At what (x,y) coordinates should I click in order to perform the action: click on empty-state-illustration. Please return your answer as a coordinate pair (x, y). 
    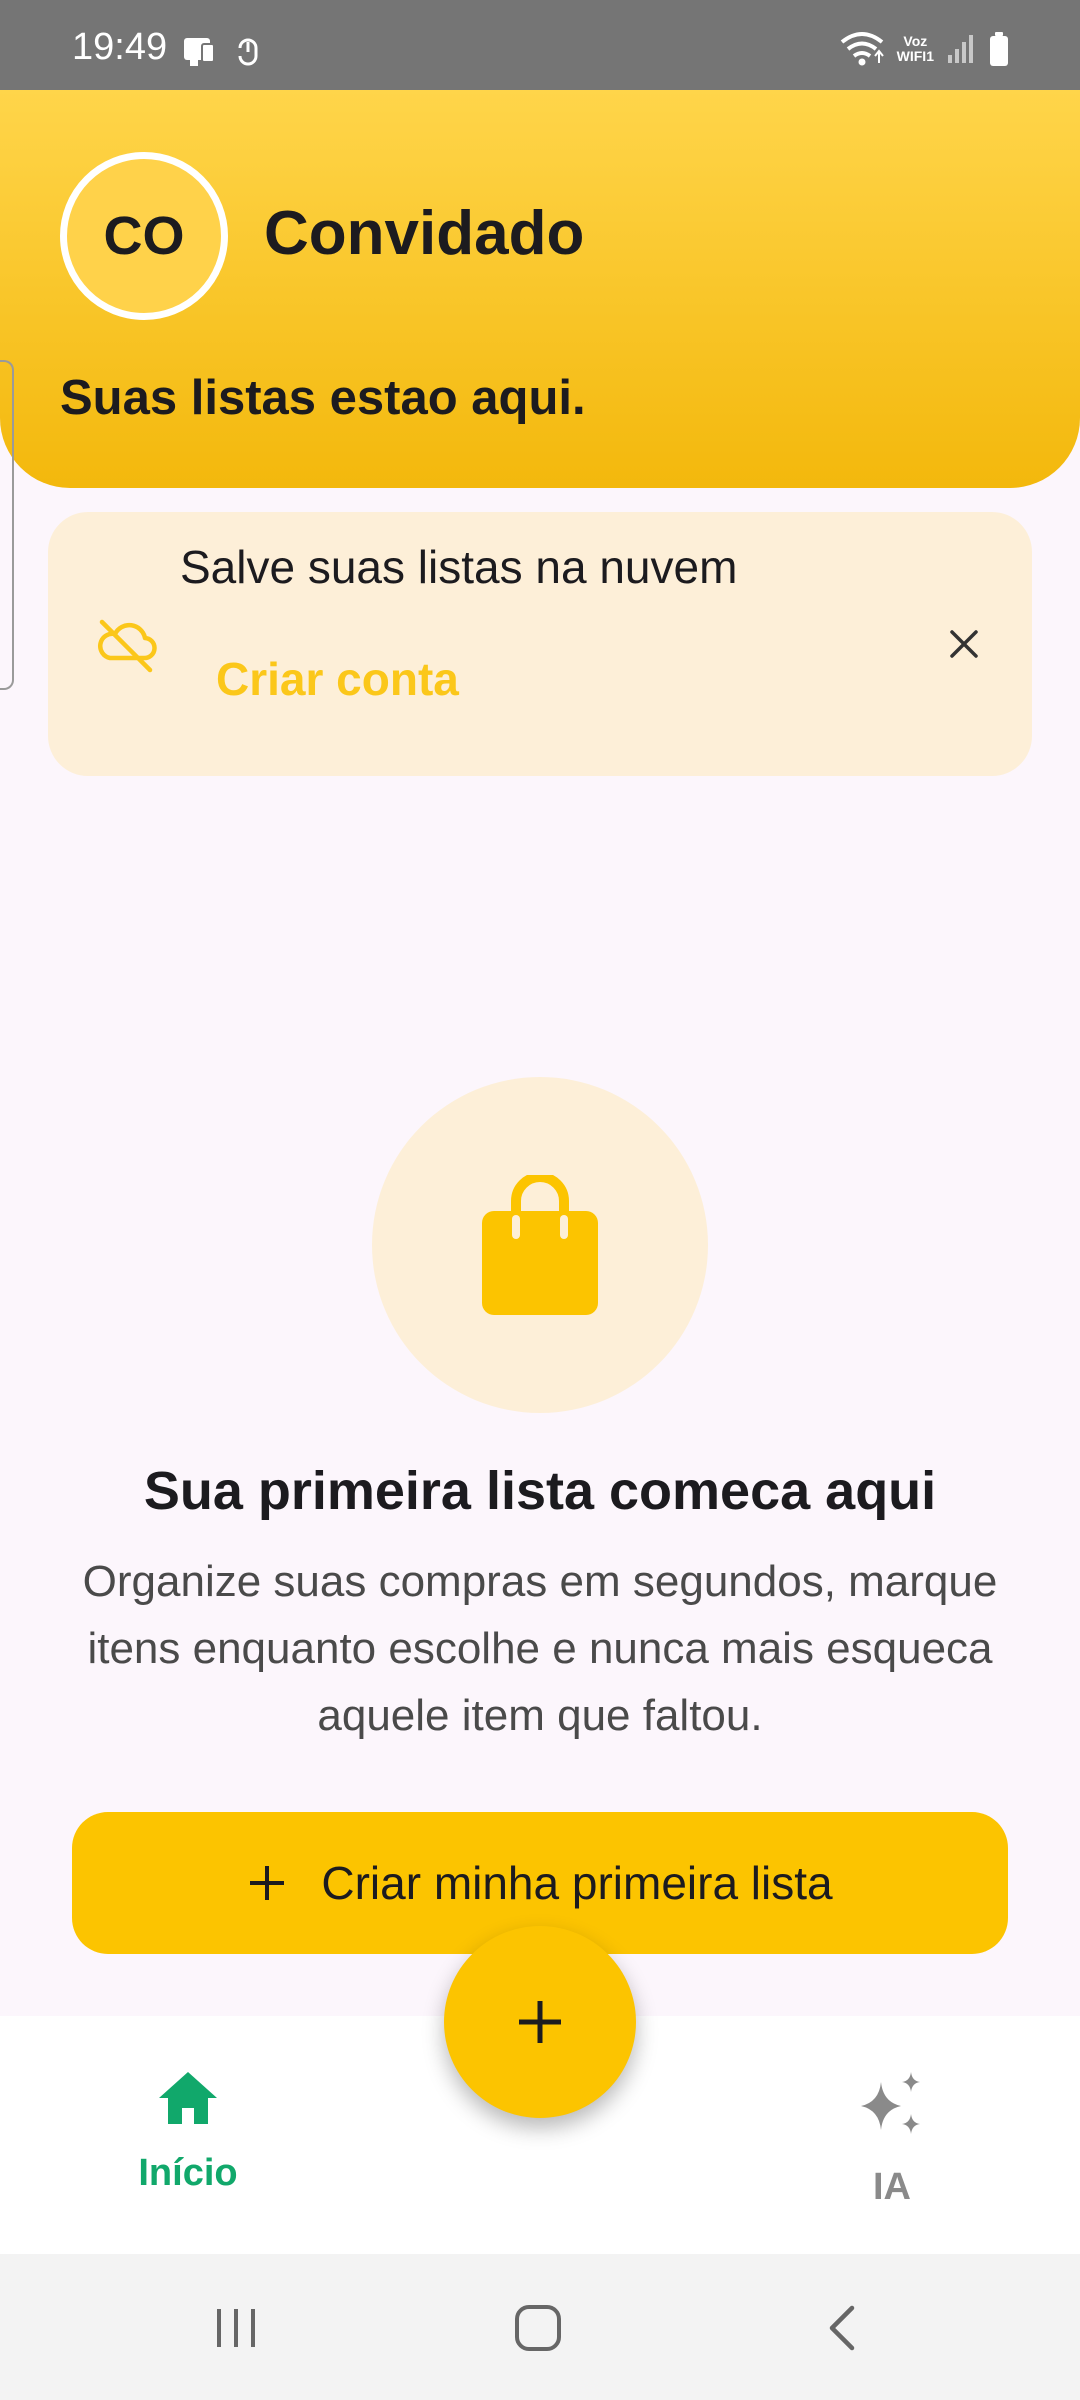
    Looking at the image, I should click on (540, 1245).